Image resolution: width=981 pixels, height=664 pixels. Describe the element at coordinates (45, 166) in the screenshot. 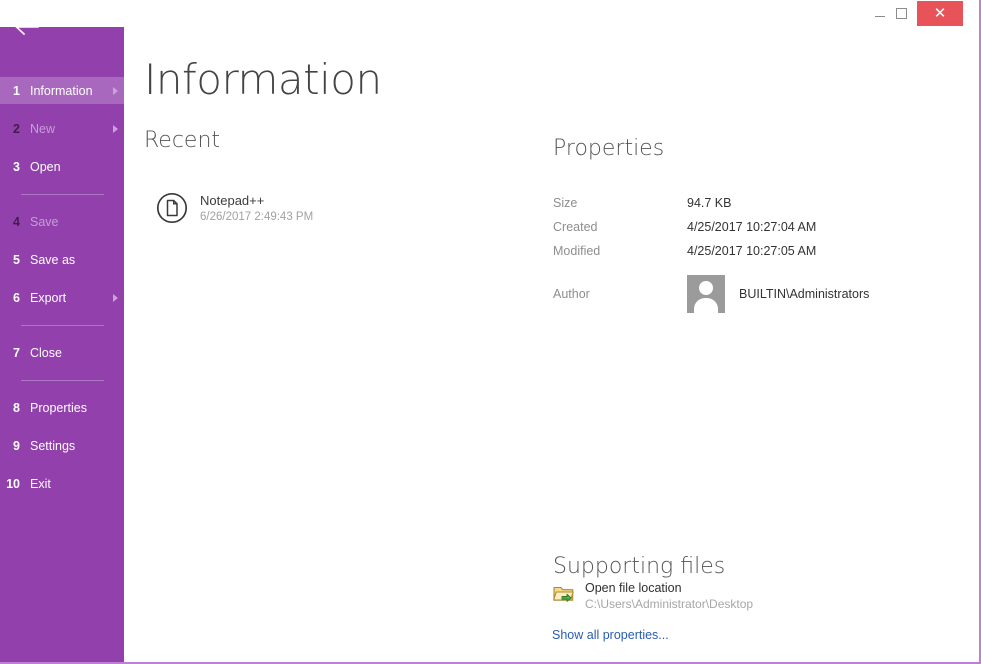

I see `sidebar-item-label: Open` at that location.